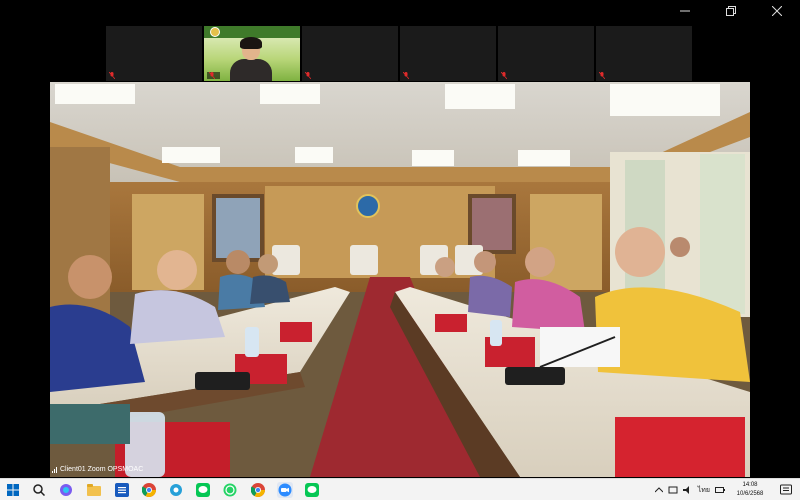  I want to click on chrome-button, so click(149, 490).